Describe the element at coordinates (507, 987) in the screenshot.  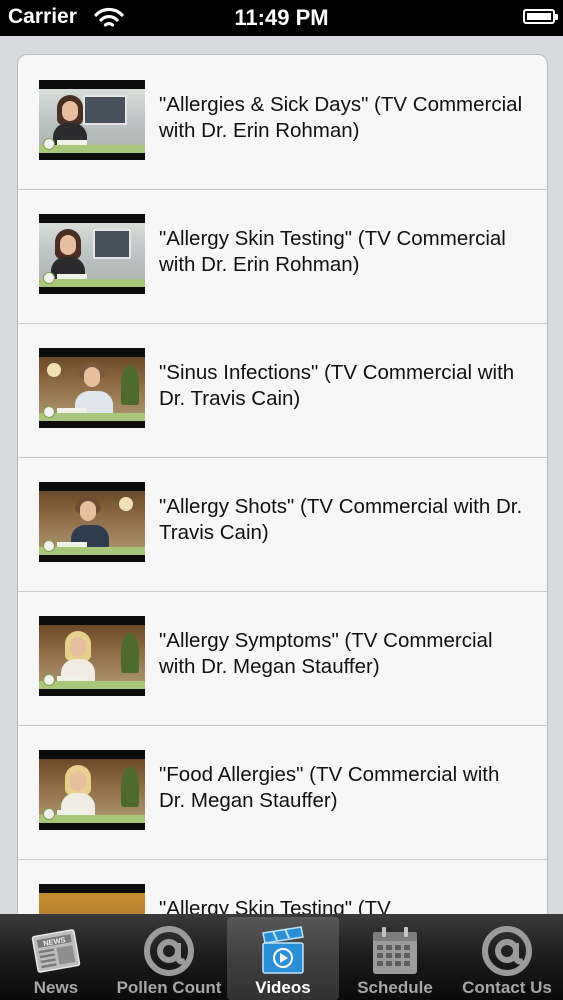
I see `tab-label: Contact Us` at that location.